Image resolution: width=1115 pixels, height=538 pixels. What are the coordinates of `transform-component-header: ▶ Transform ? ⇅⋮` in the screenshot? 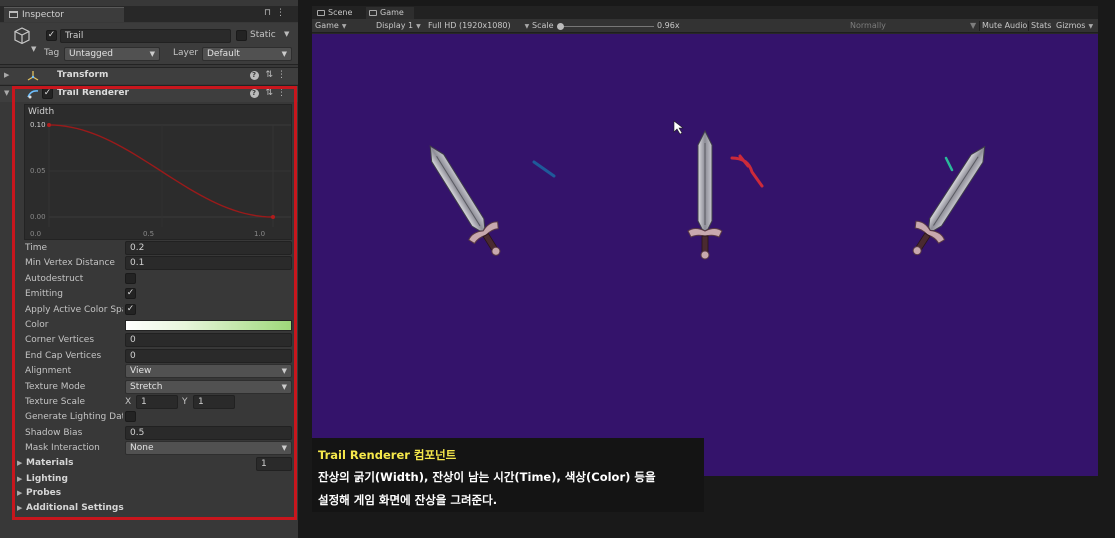 It's located at (149, 75).